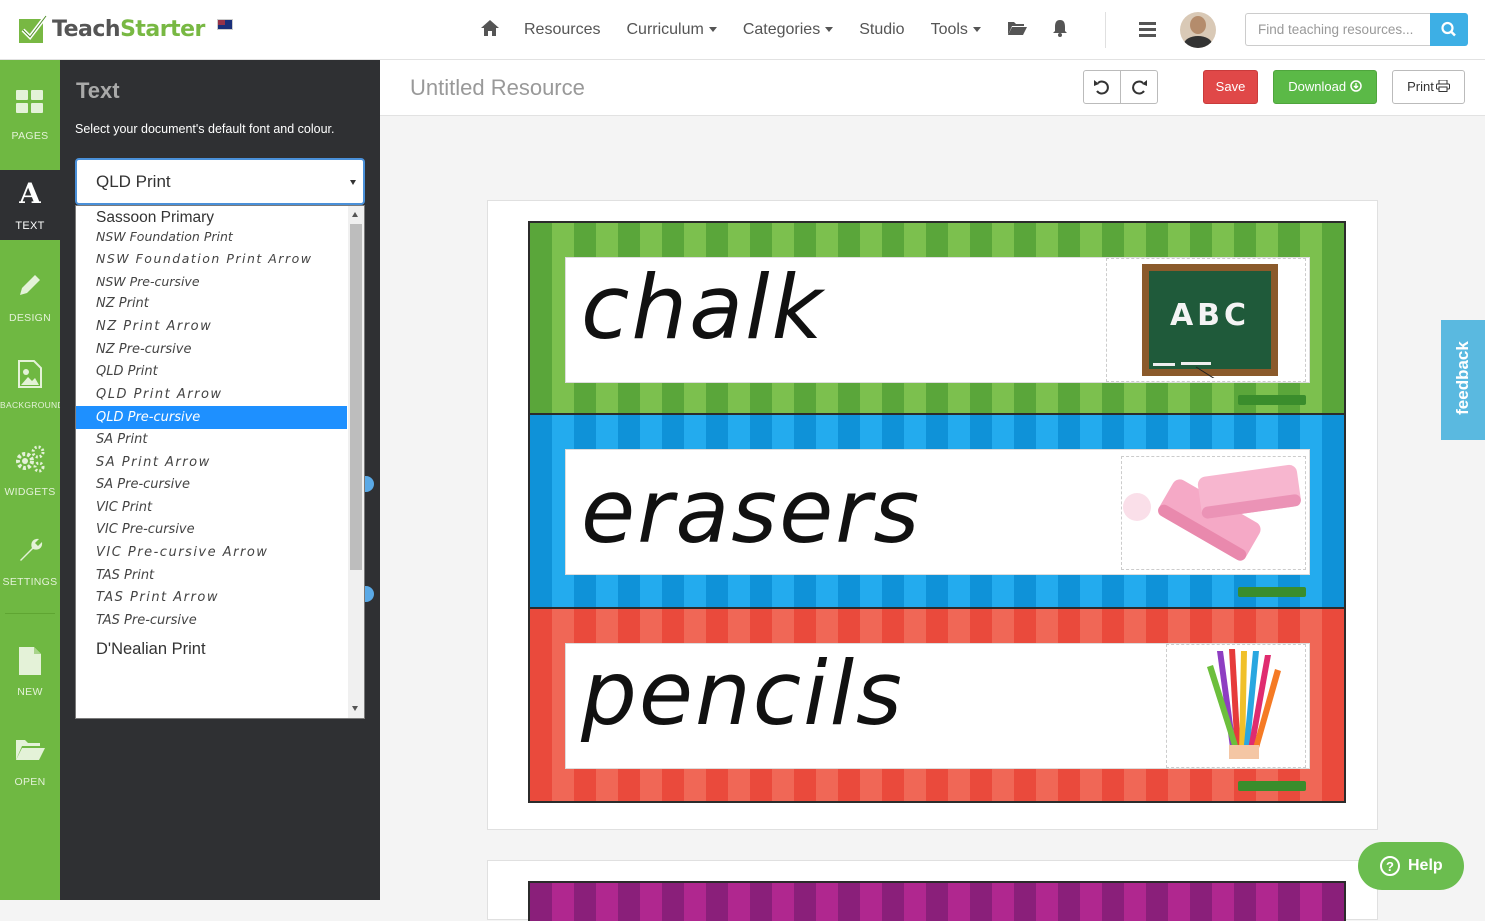  I want to click on word-card: erasers, so click(937, 511).